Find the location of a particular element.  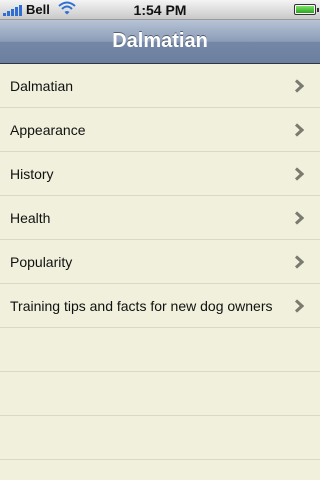

battery-icon is located at coordinates (306, 9).